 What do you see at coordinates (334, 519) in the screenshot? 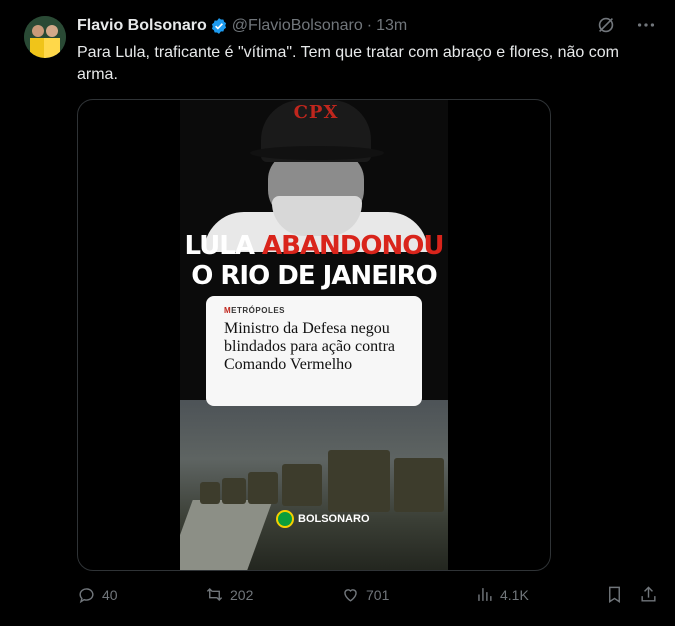
I see `watermark-text: BOLSONARO` at bounding box center [334, 519].